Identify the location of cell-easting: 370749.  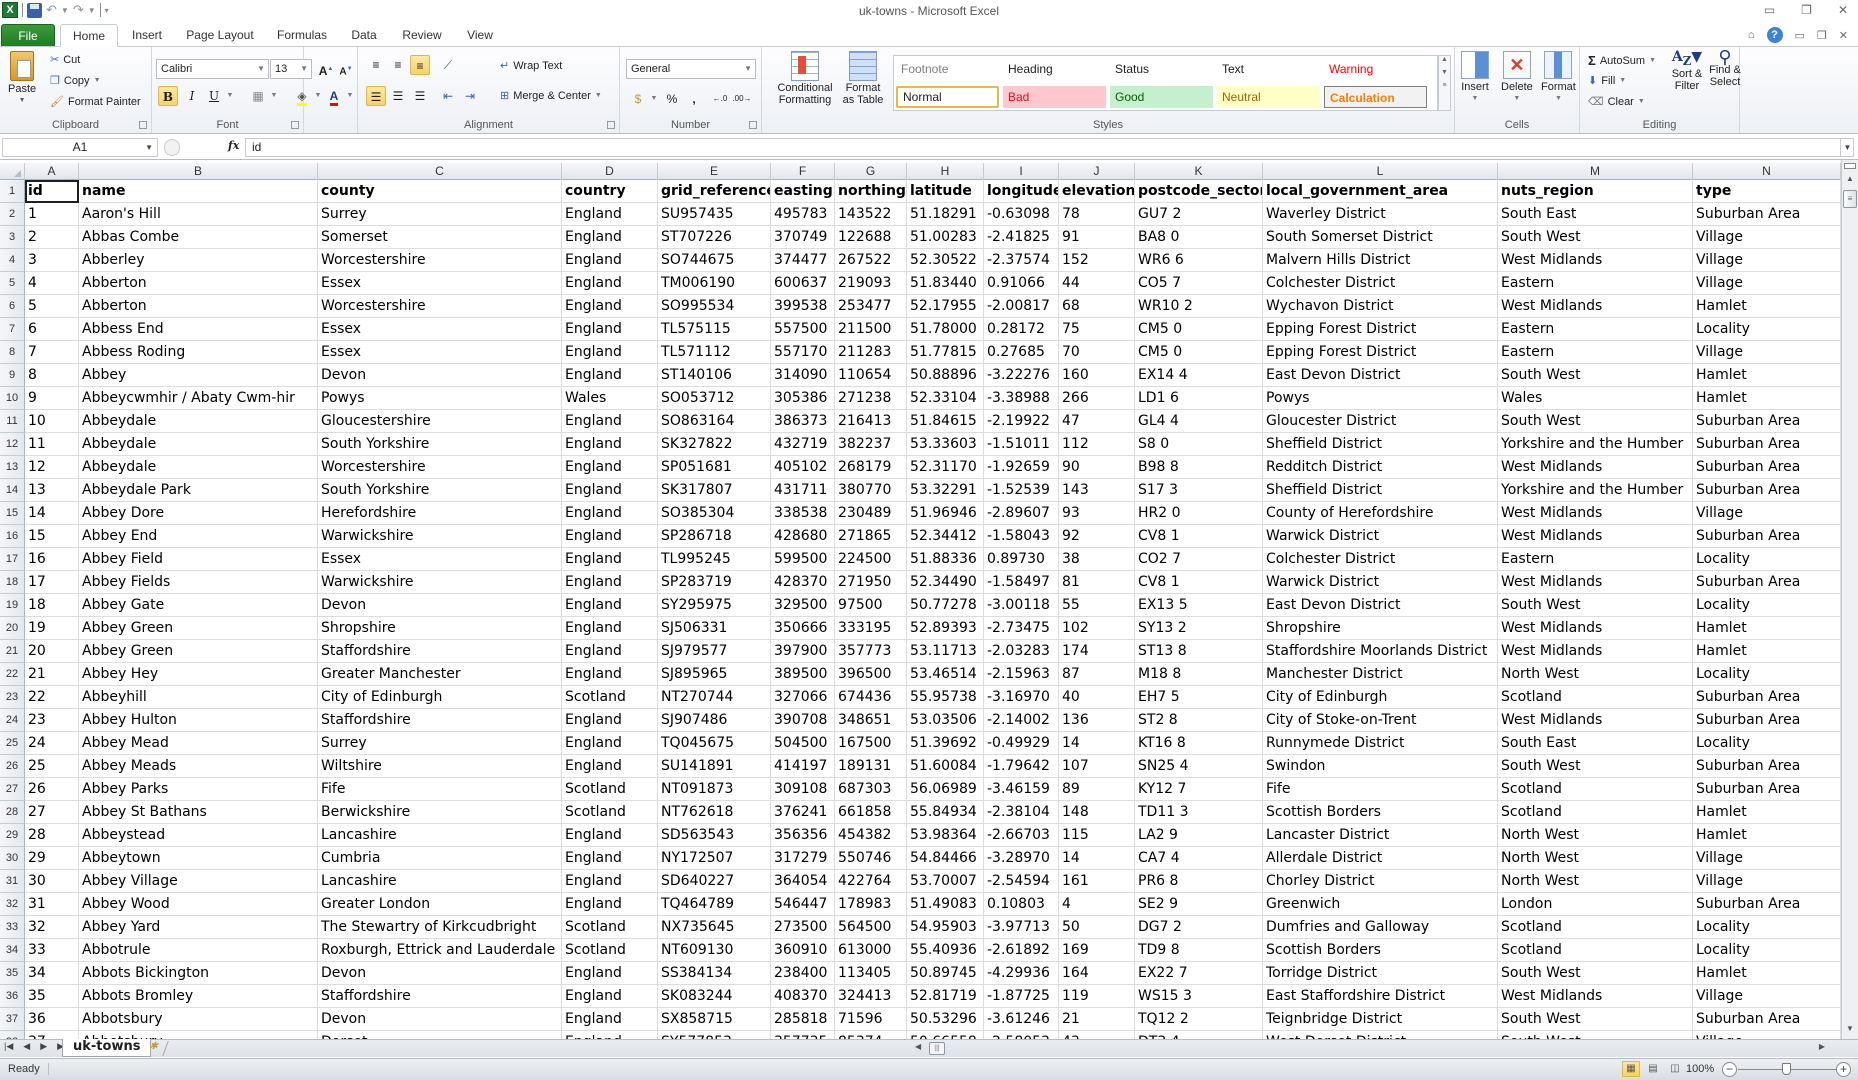
(803, 237).